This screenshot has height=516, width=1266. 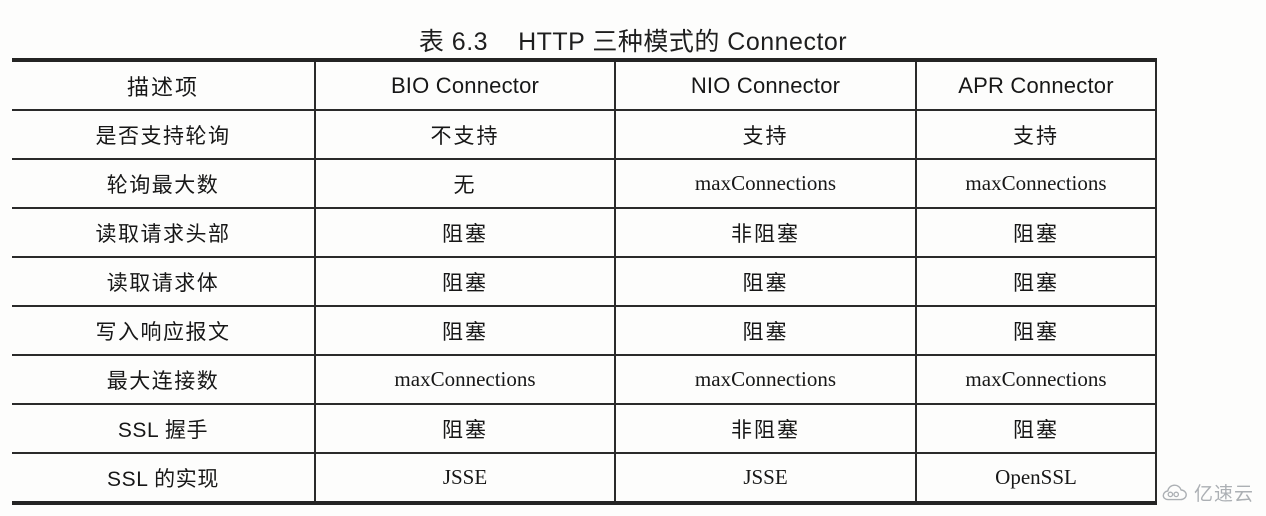 I want to click on site-watermark: 亿速云, so click(x=1208, y=492).